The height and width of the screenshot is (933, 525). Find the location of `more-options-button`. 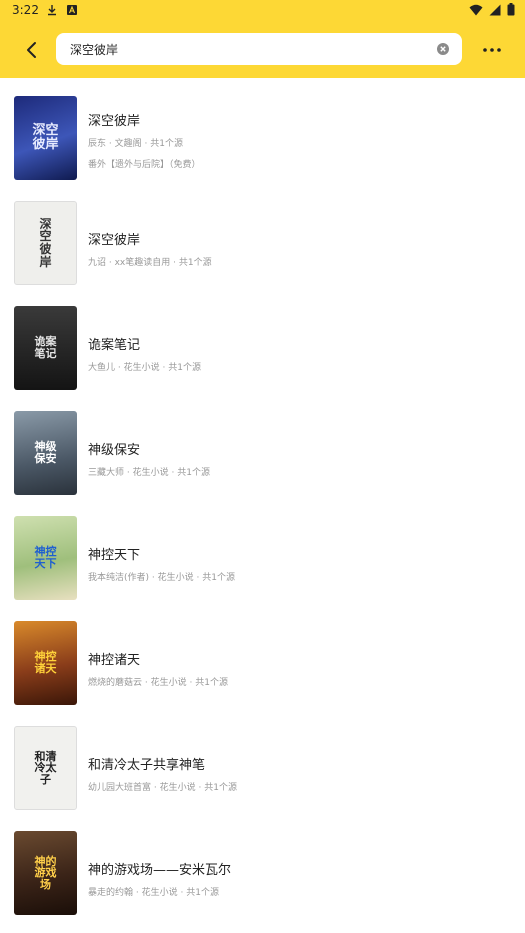

more-options-button is located at coordinates (492, 50).